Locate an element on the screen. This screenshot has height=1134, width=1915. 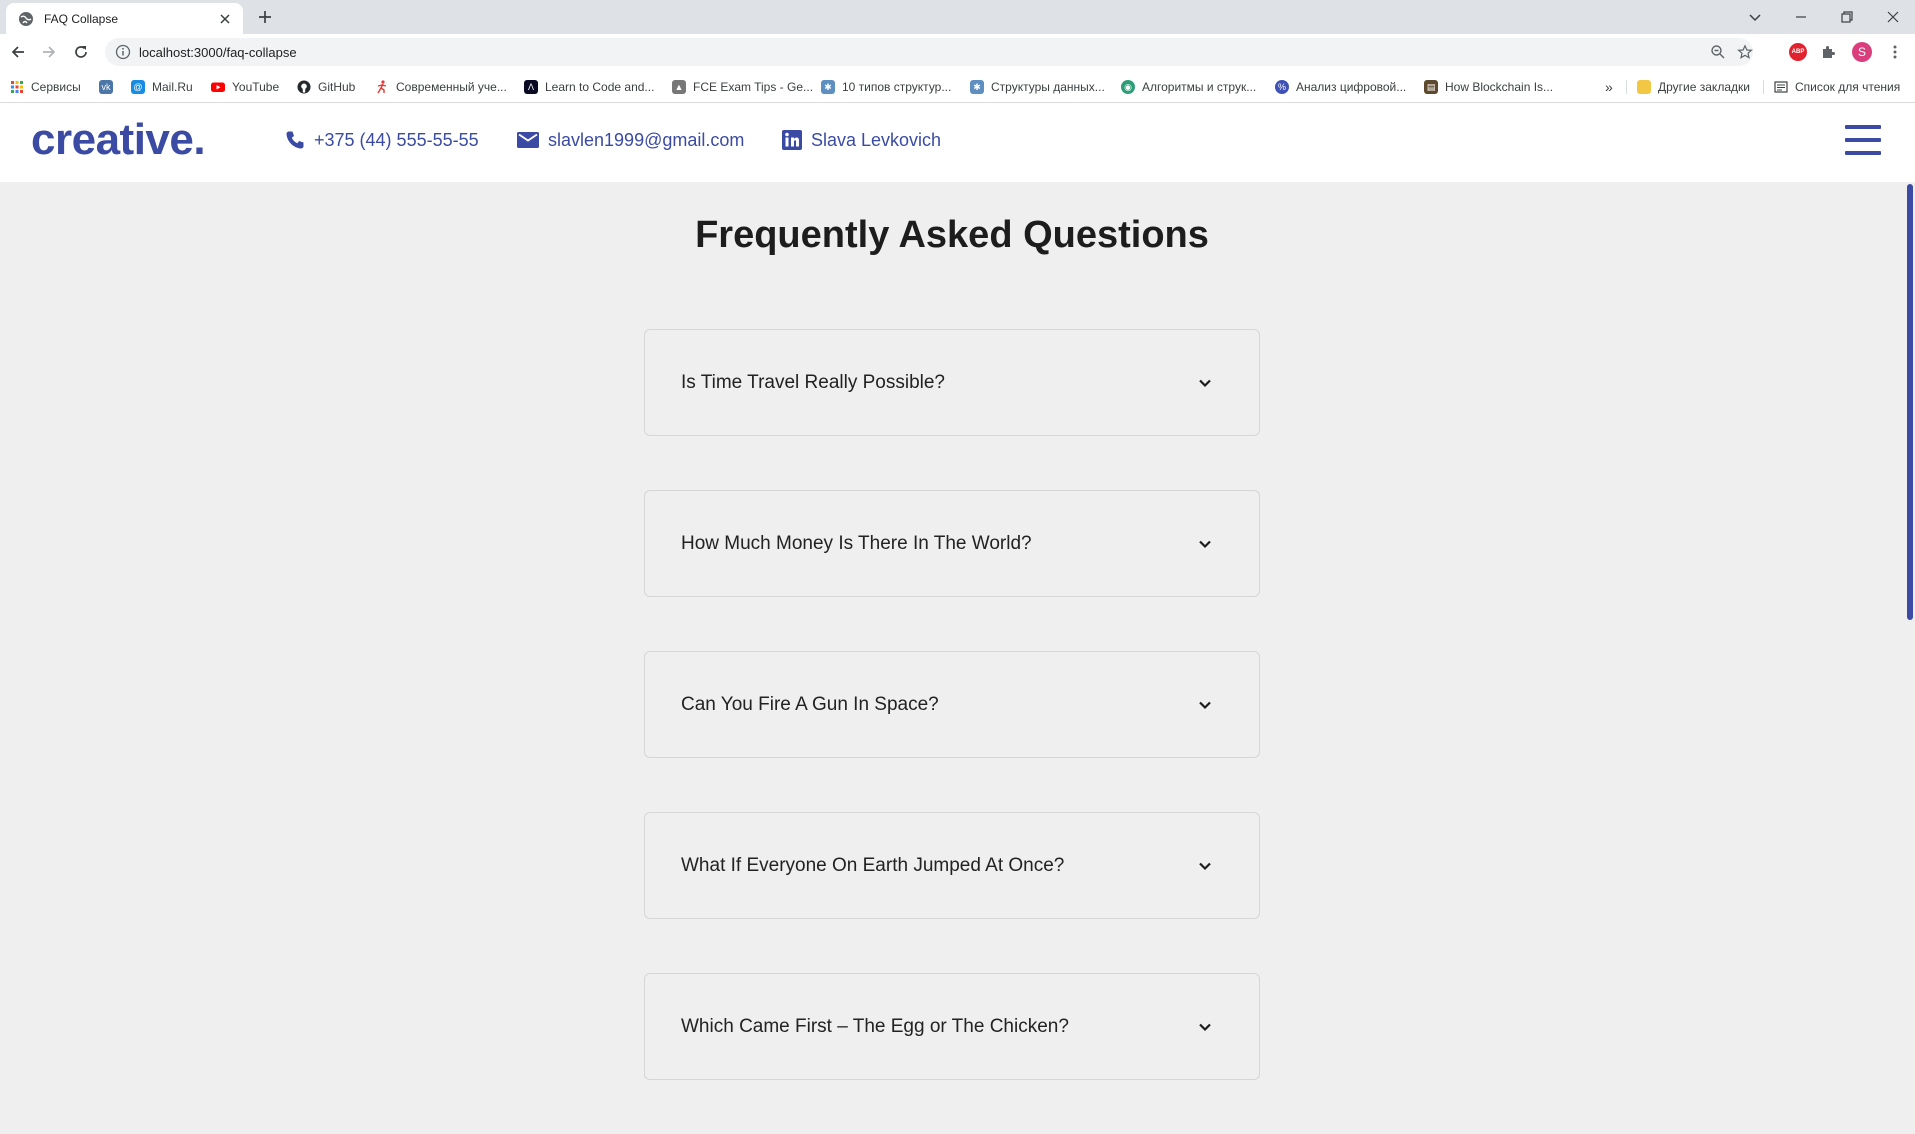
globe-icon: ◉ is located at coordinates (1128, 87).